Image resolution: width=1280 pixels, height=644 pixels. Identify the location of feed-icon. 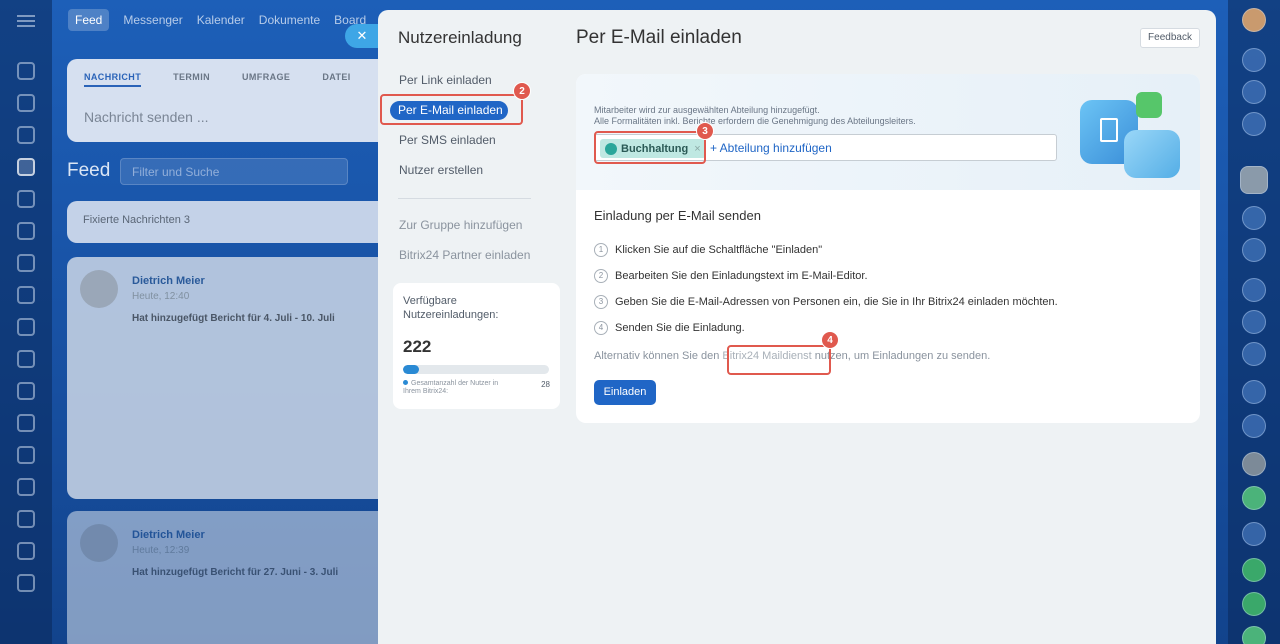
(26, 167).